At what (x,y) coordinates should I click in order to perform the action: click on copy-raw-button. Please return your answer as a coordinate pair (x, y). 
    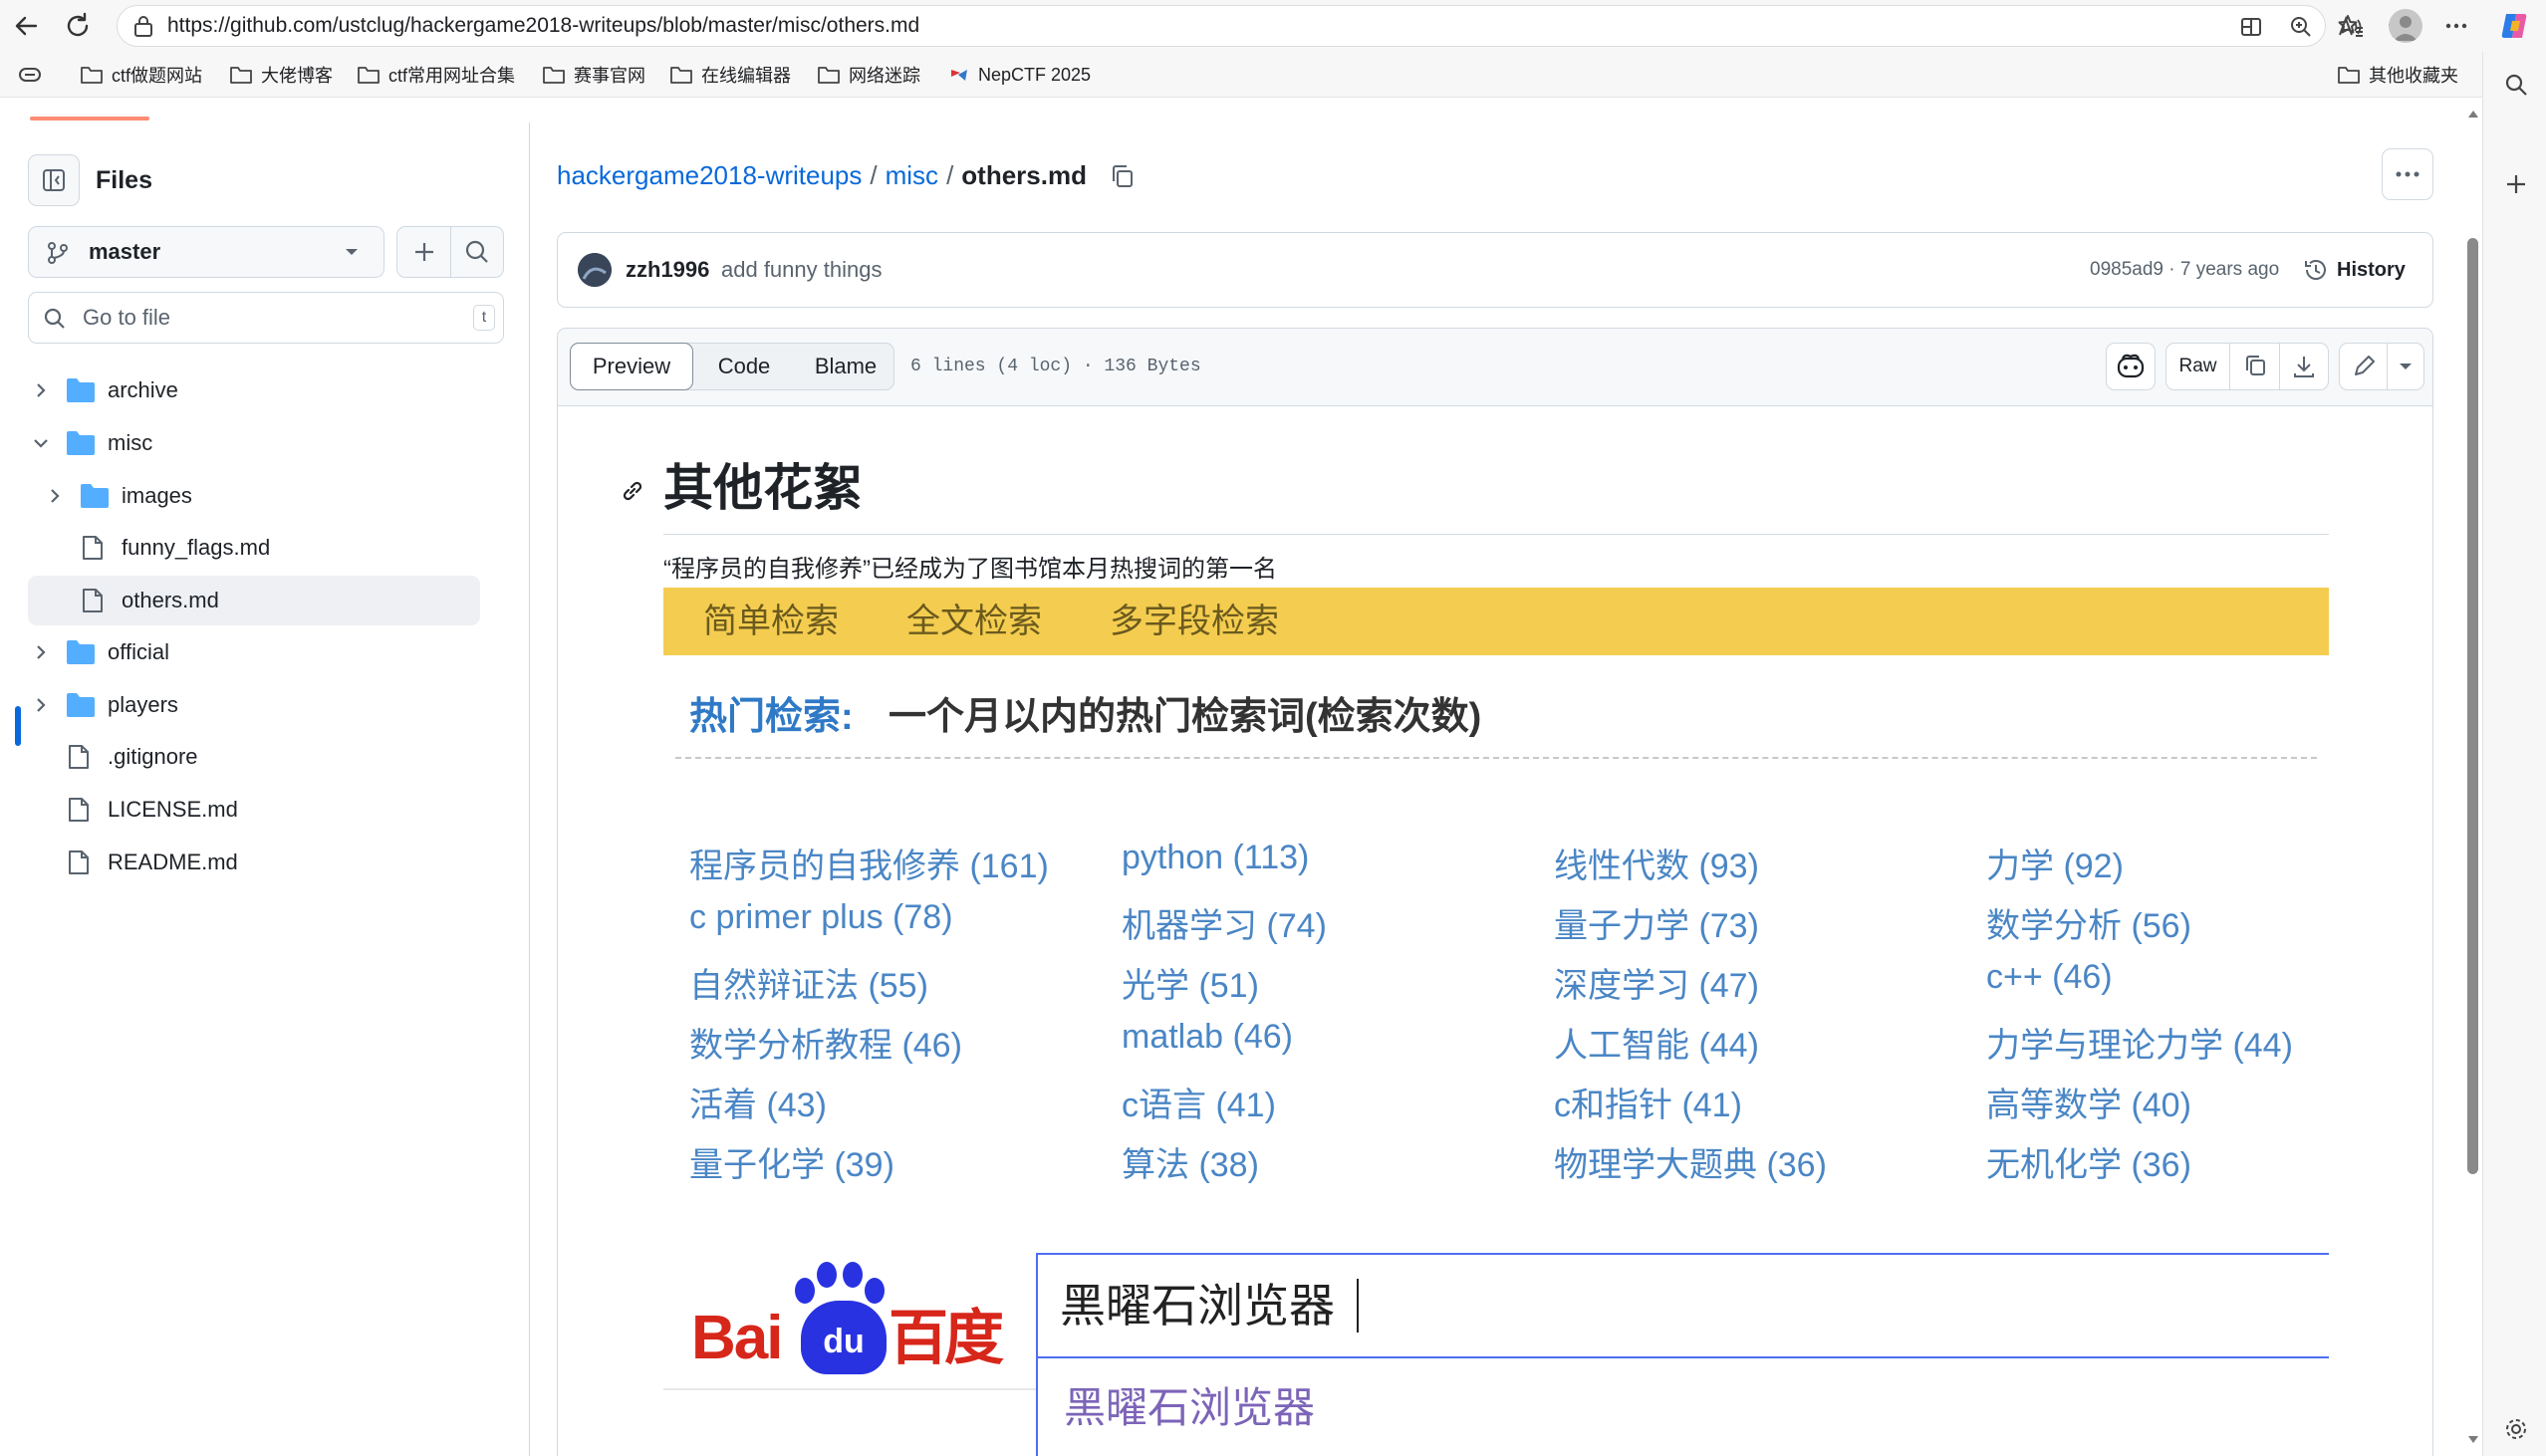
    Looking at the image, I should click on (2255, 366).